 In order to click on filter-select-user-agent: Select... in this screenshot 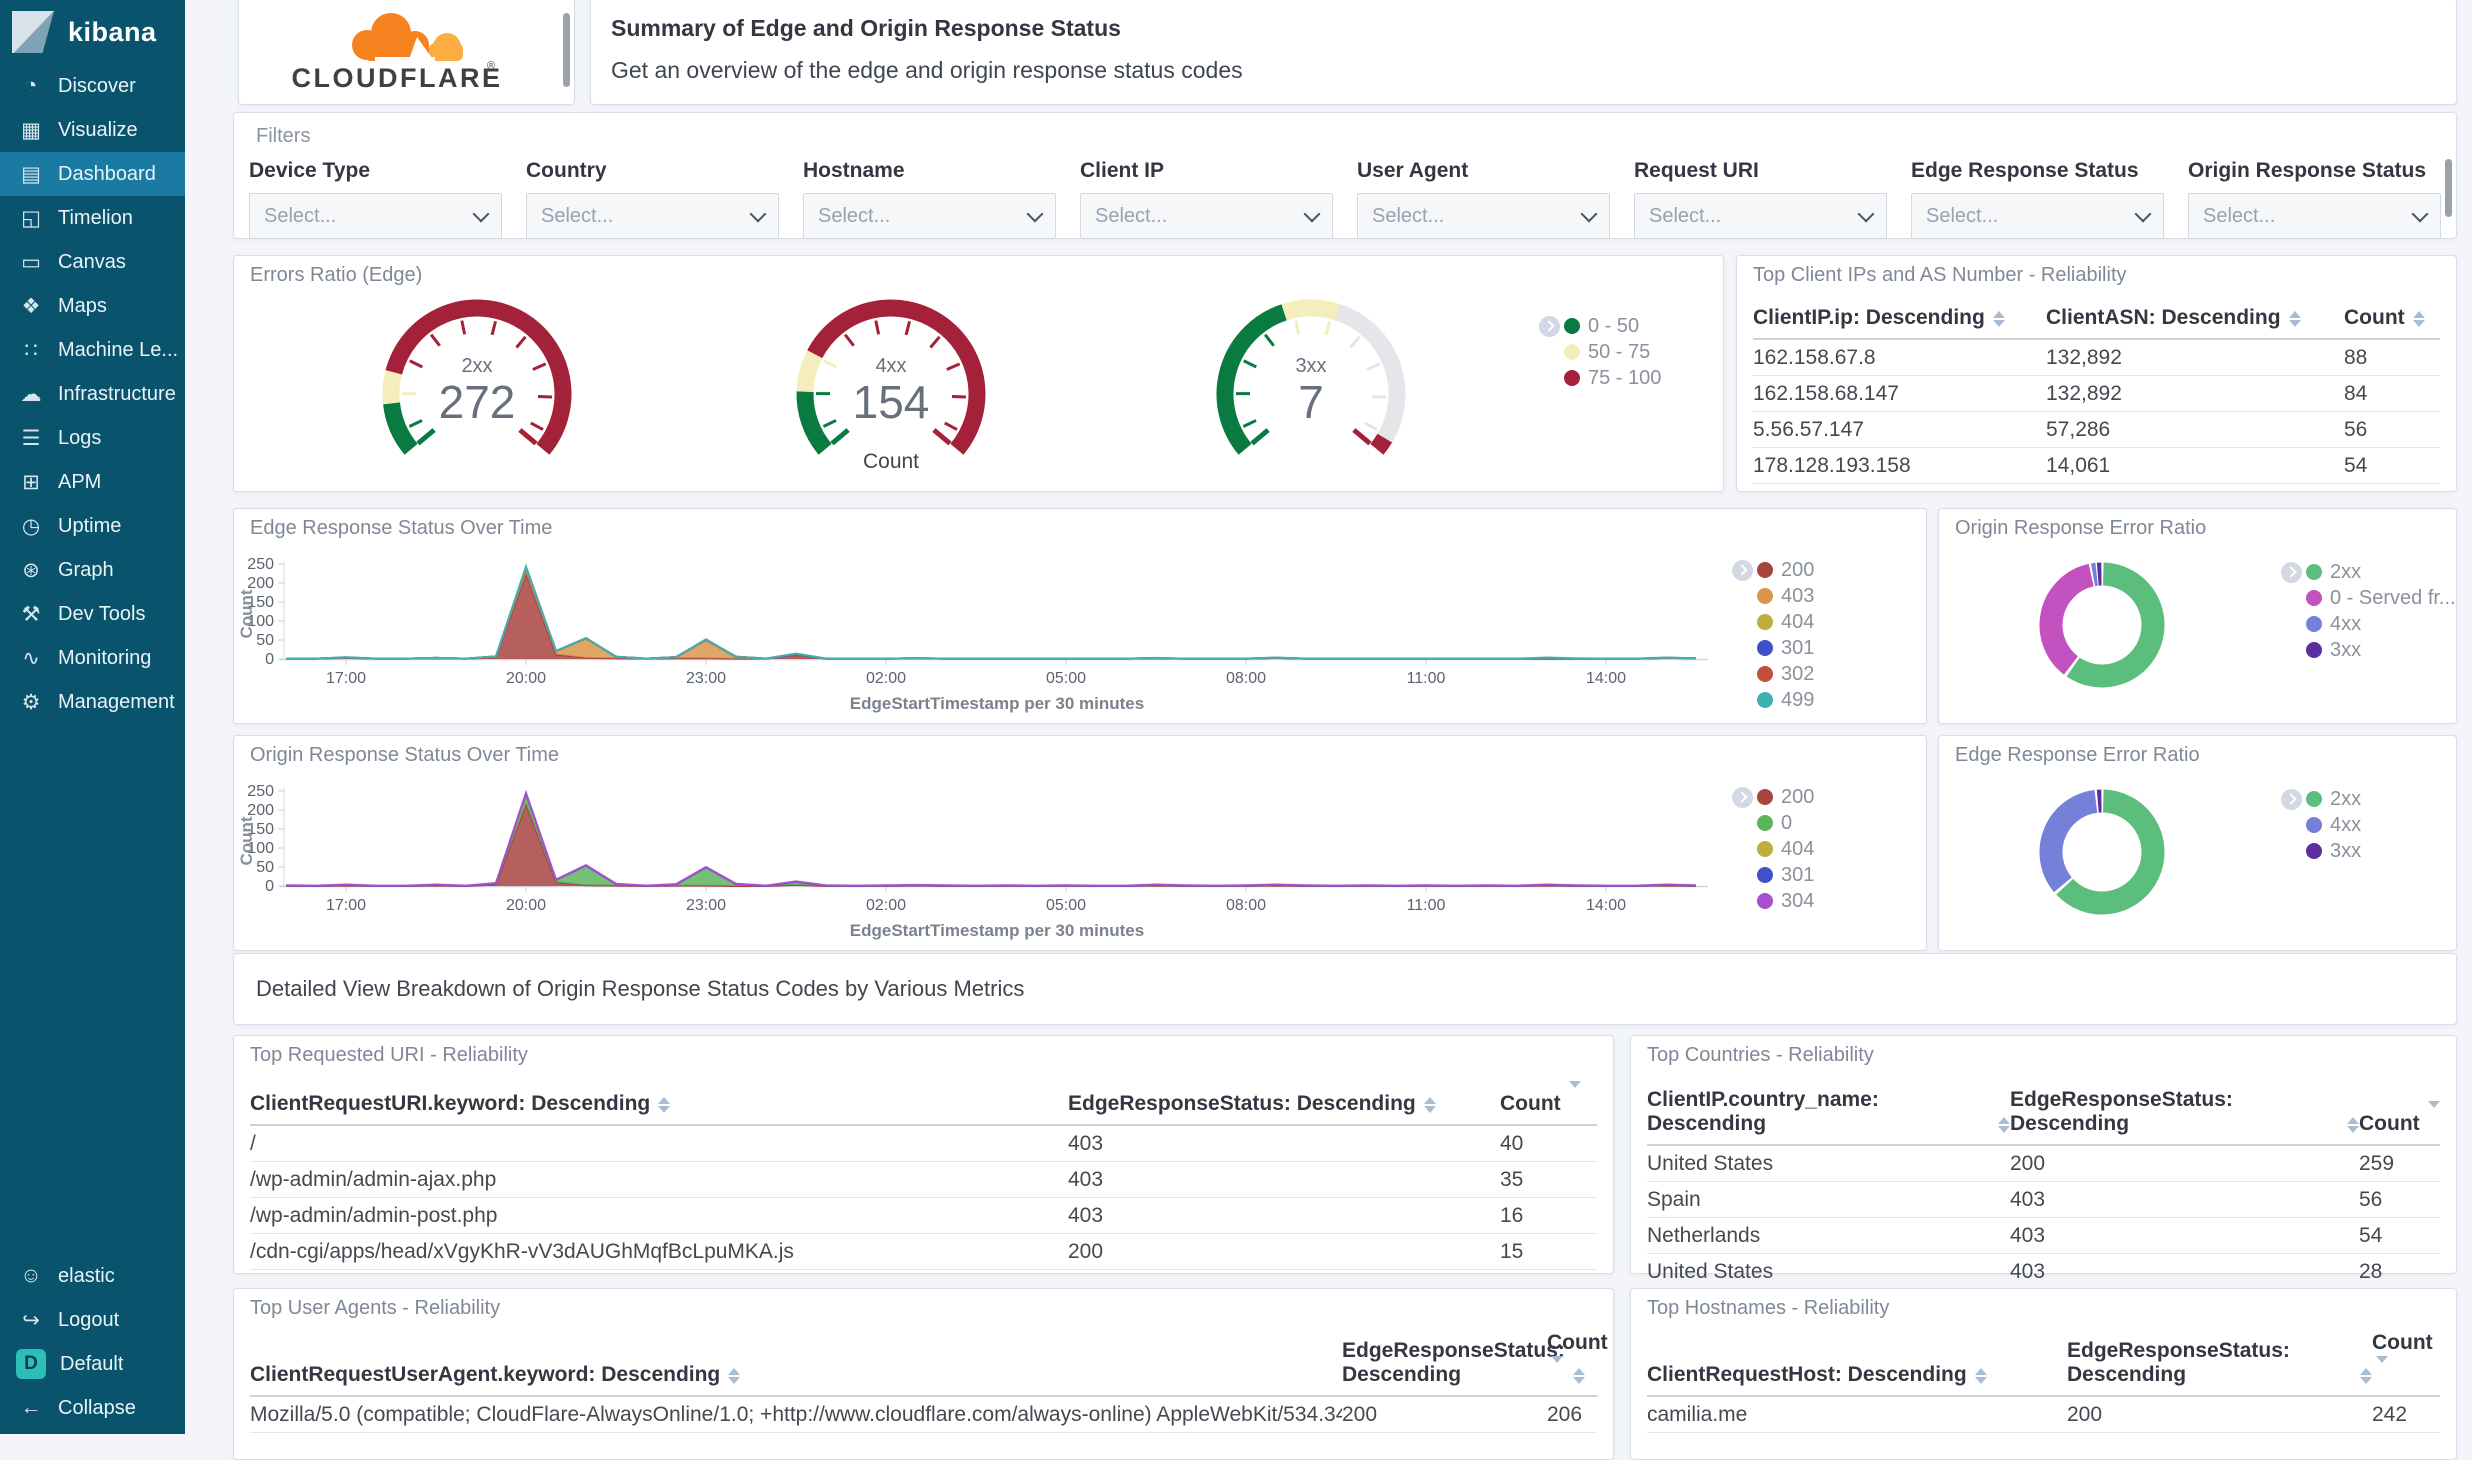, I will do `click(1483, 216)`.